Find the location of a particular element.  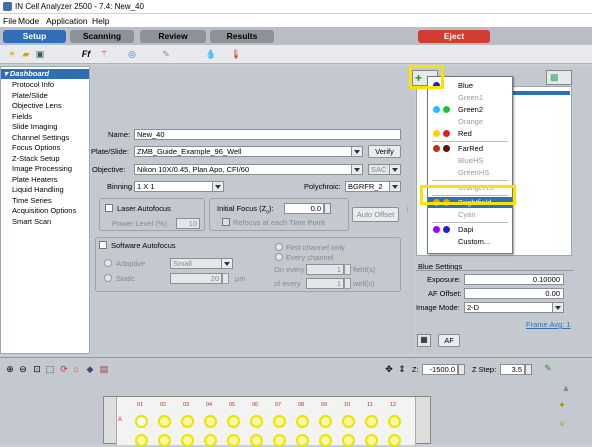

menu-mode: Mode is located at coordinates (28, 21).